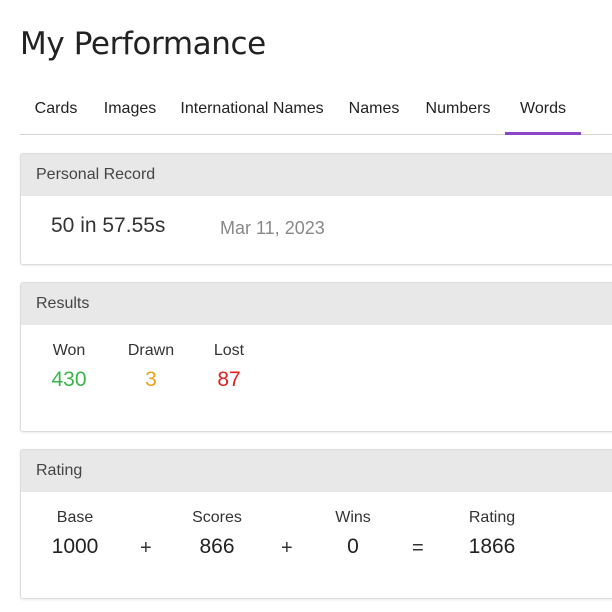 The image size is (612, 612). I want to click on rating-stat: Rating 1866, so click(492, 534).